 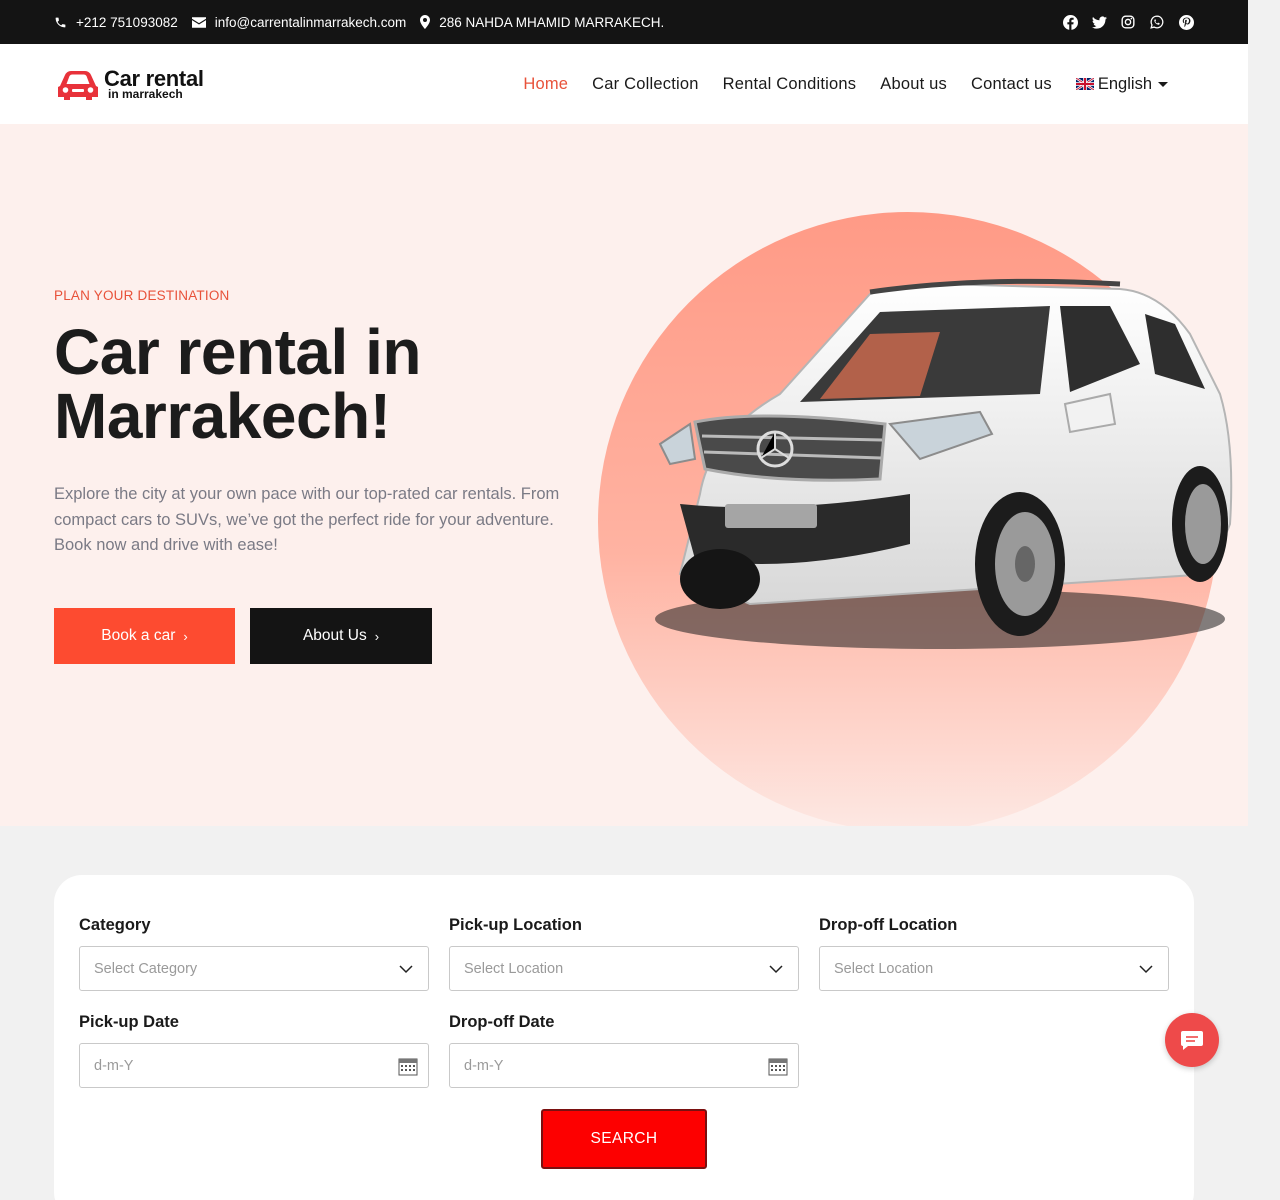 What do you see at coordinates (142, 295) in the screenshot?
I see `hero-eyebrow: PLAN YOUR DESTINATION` at bounding box center [142, 295].